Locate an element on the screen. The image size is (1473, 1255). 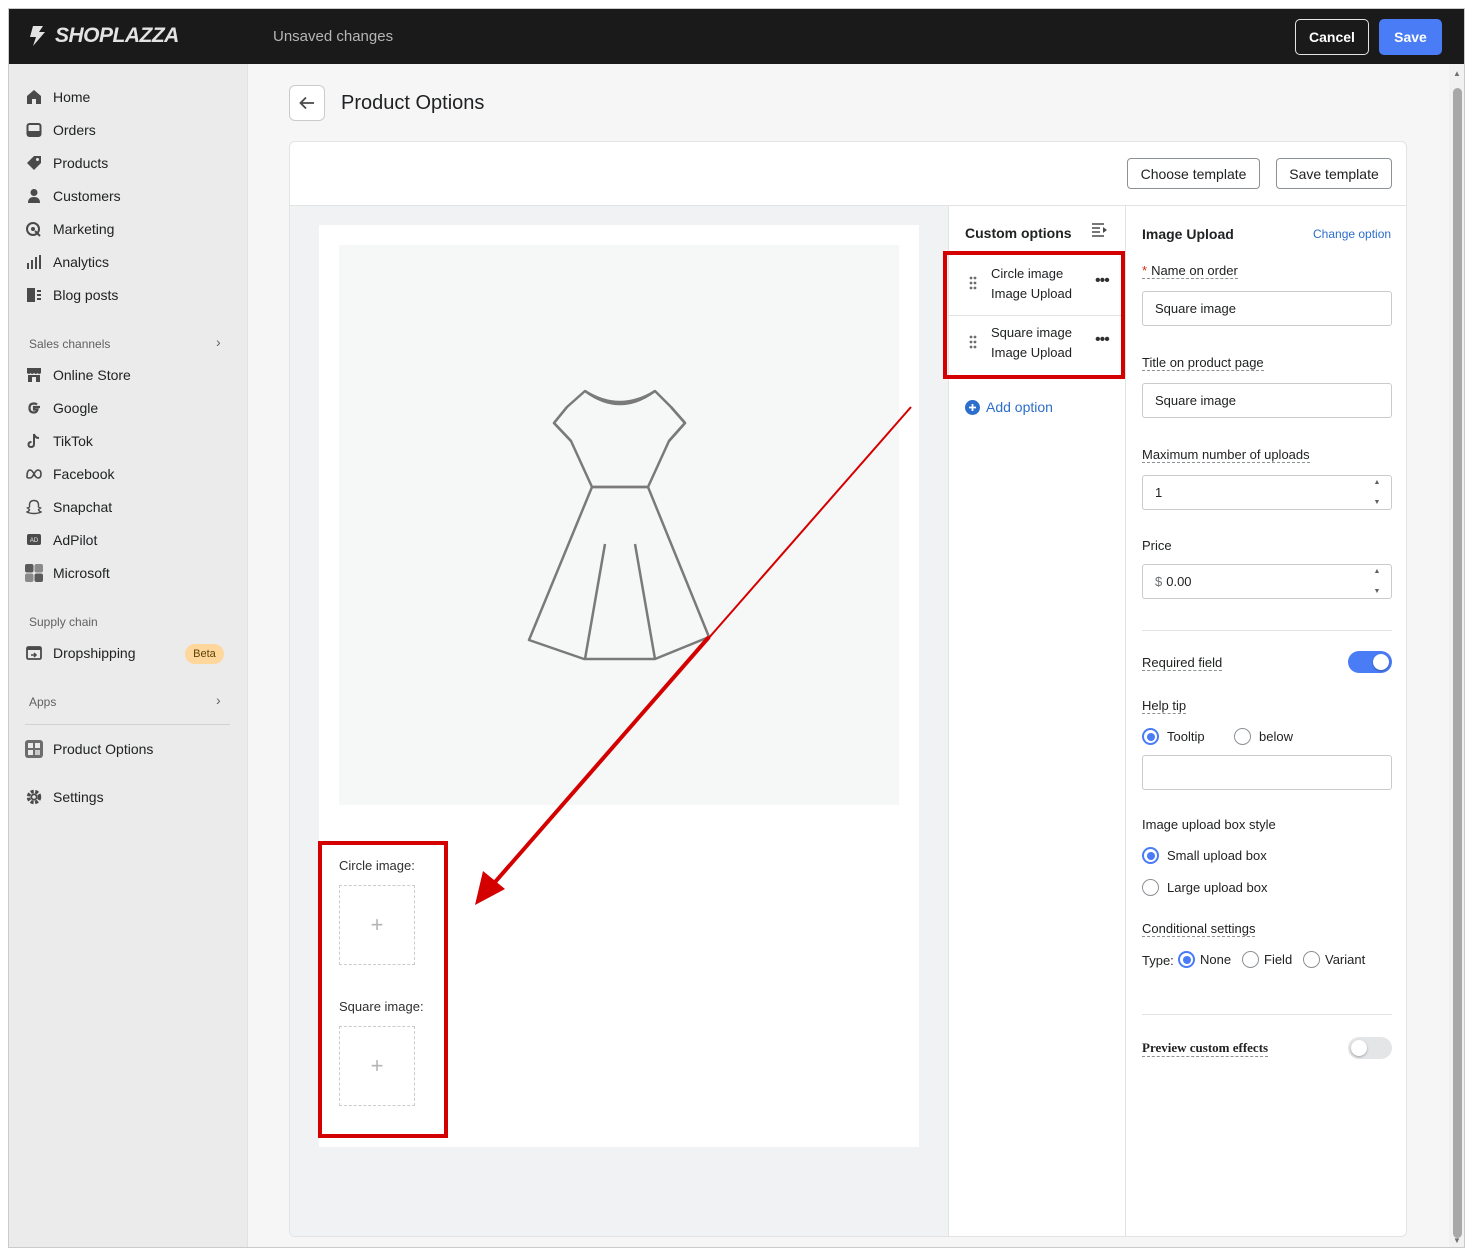
help-tip-tooltip-radio: Tooltip is located at coordinates (1173, 736).